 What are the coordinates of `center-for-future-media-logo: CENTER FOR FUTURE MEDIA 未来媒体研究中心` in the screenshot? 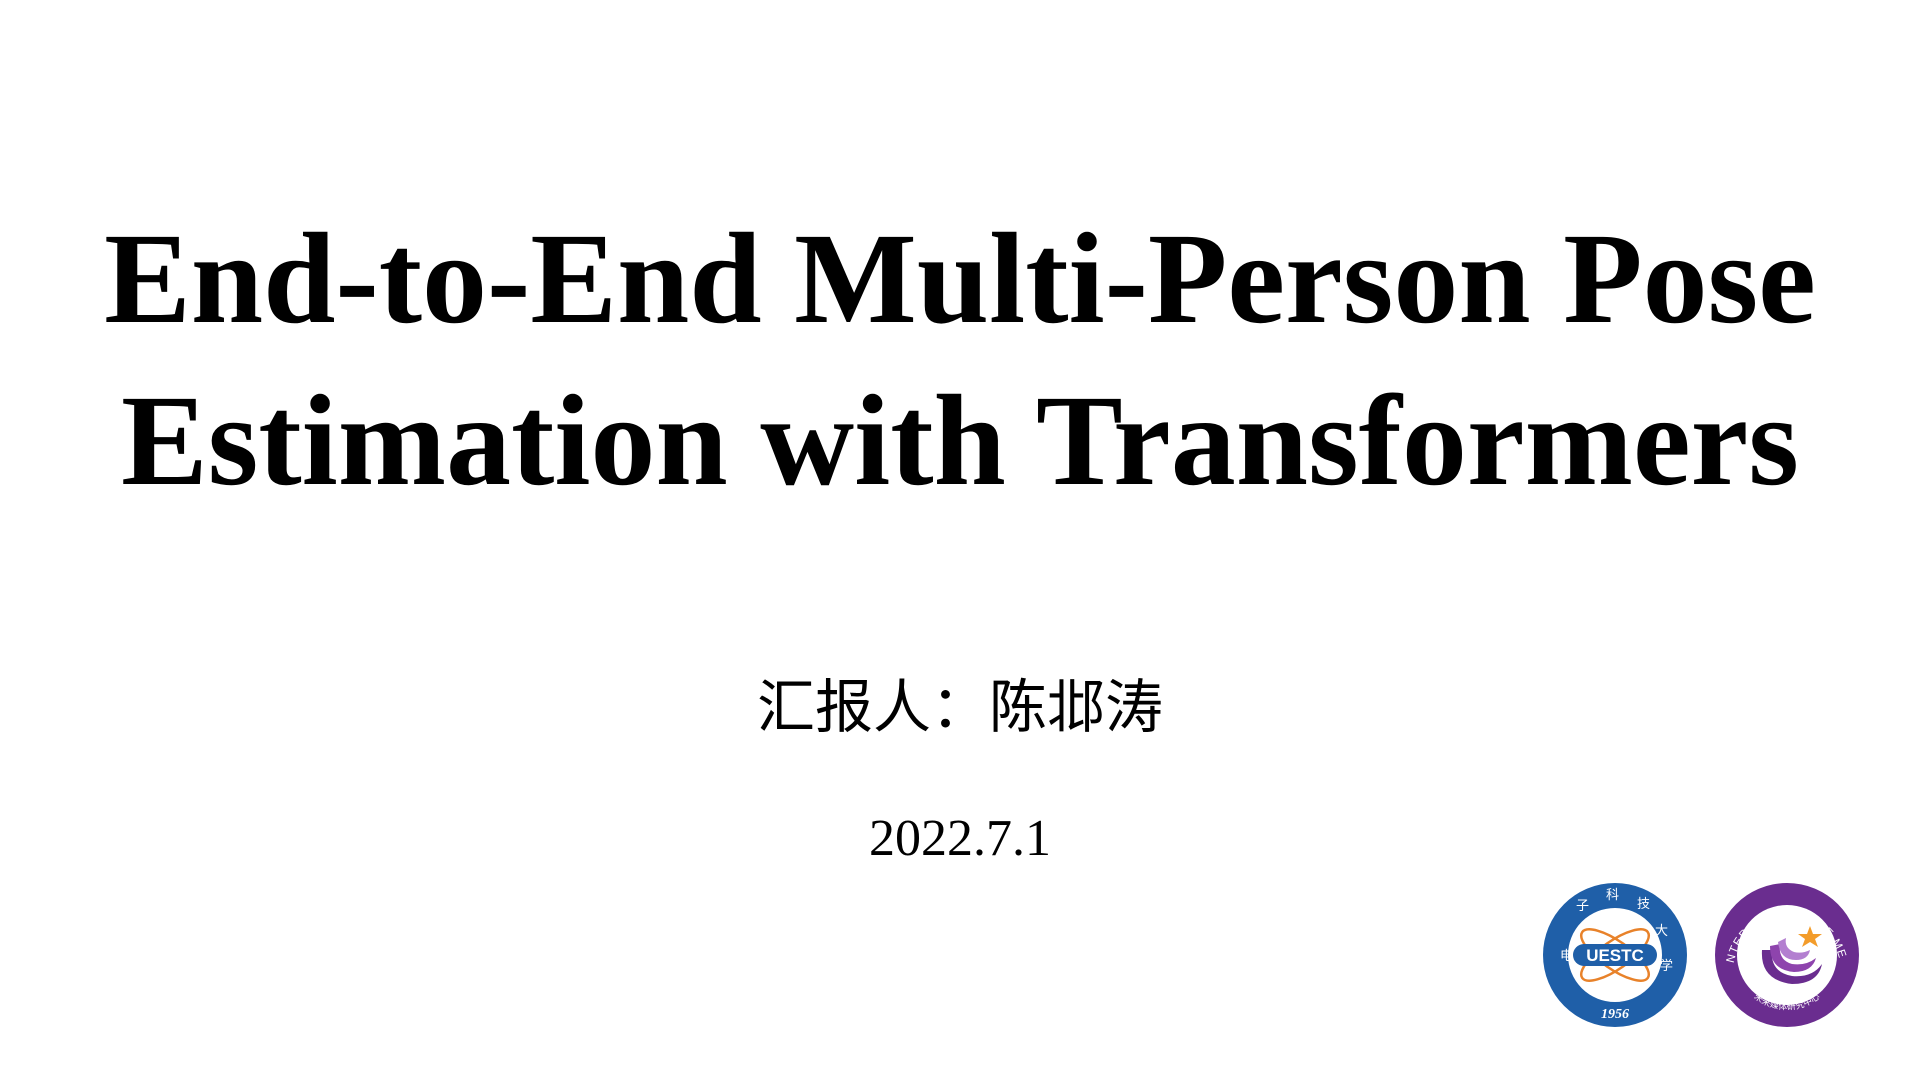 It's located at (1787, 955).